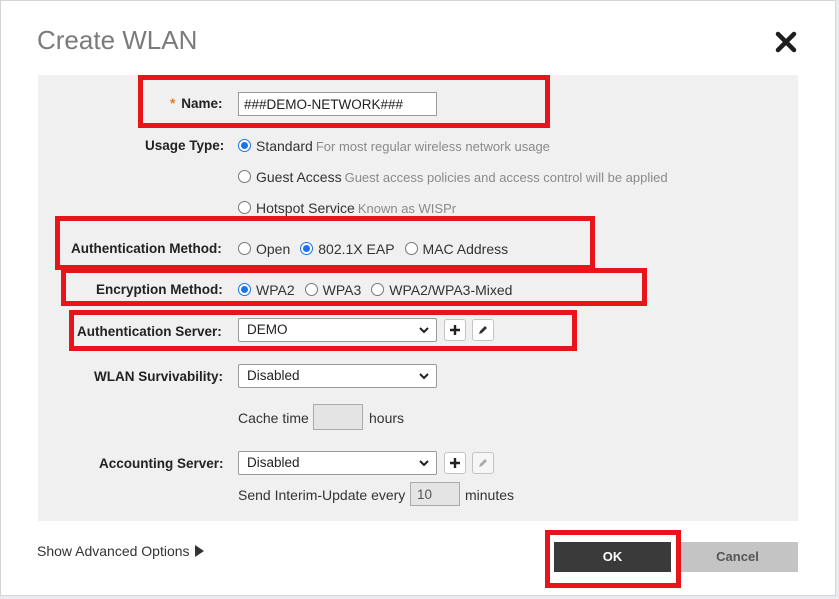  Describe the element at coordinates (161, 463) in the screenshot. I see `accounting-server-label: Accounting Server:` at that location.